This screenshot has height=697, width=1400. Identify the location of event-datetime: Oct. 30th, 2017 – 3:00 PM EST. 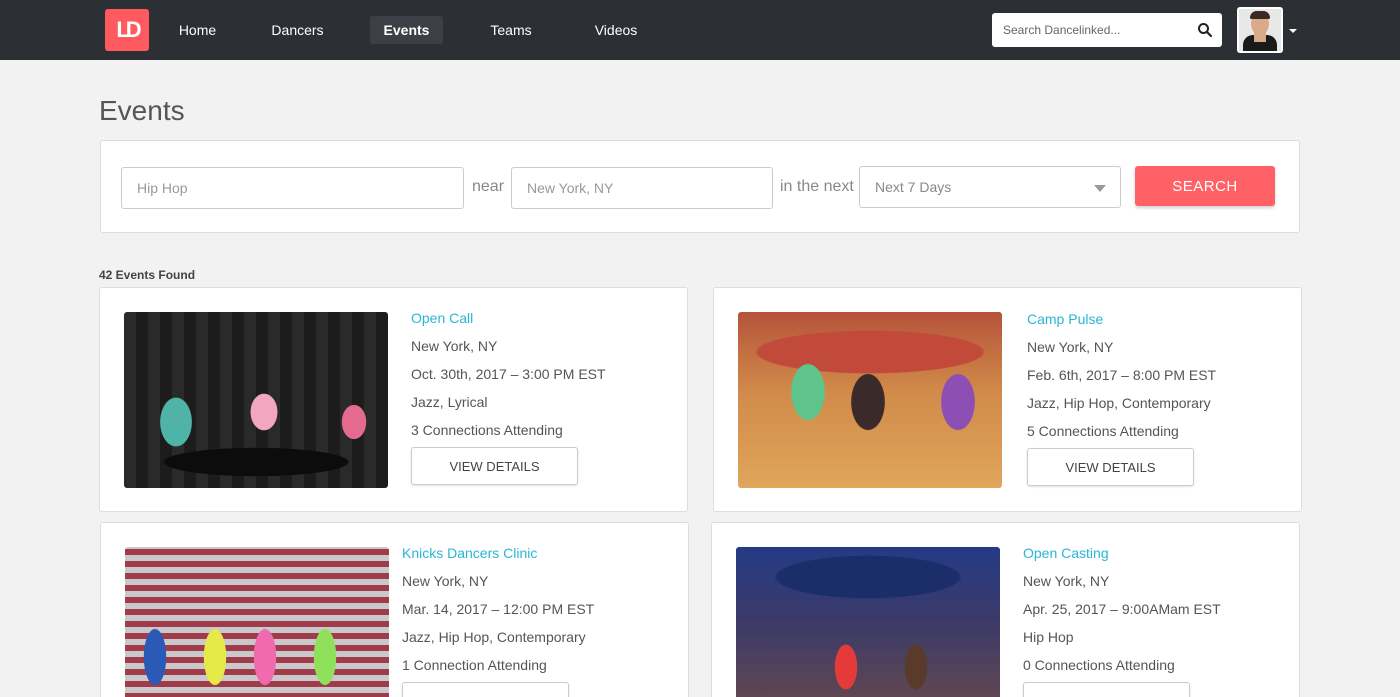
(508, 374).